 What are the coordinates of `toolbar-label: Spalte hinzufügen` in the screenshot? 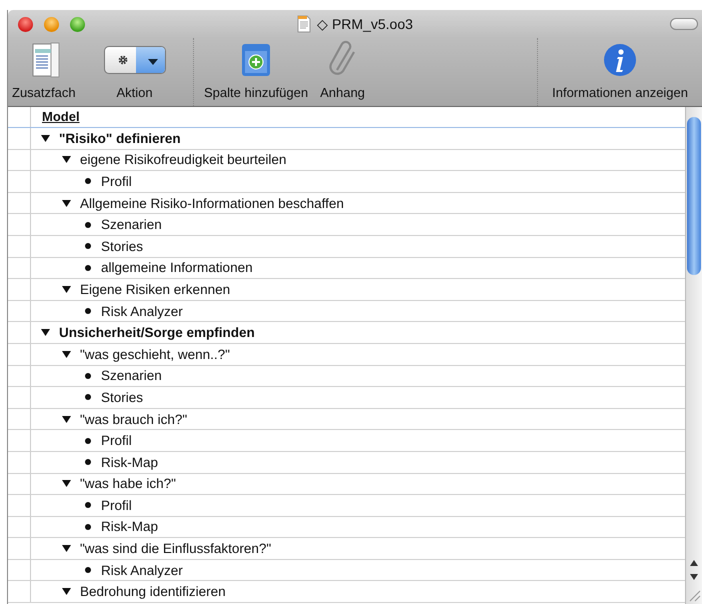 It's located at (256, 92).